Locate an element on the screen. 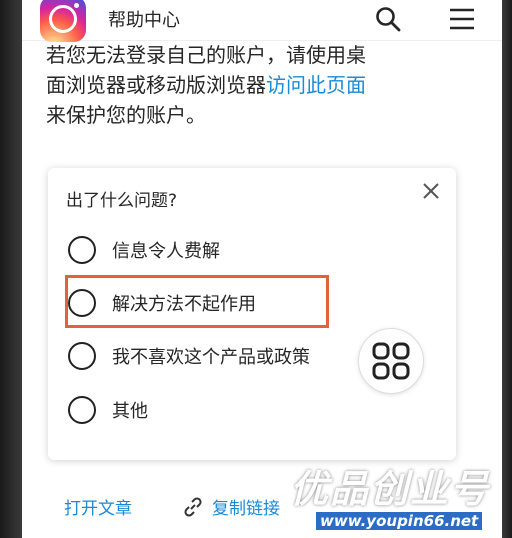  close-icon is located at coordinates (431, 191).